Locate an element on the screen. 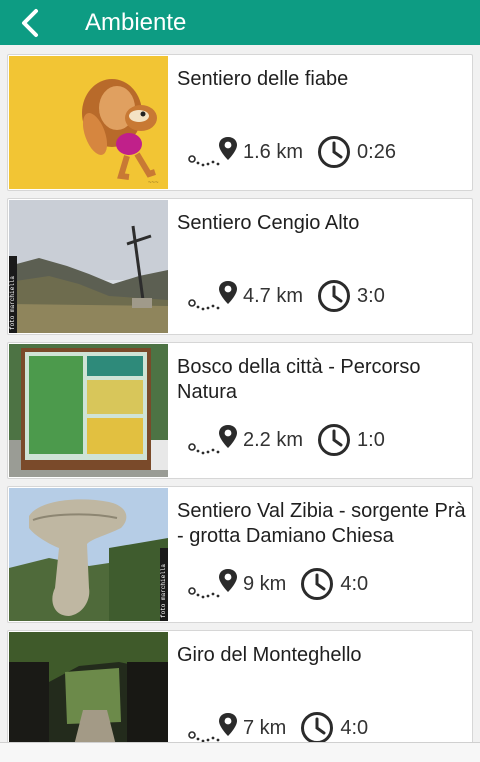 The image size is (480, 762). trail-title: Bosco della città - Percorso Natura is located at coordinates (299, 379).